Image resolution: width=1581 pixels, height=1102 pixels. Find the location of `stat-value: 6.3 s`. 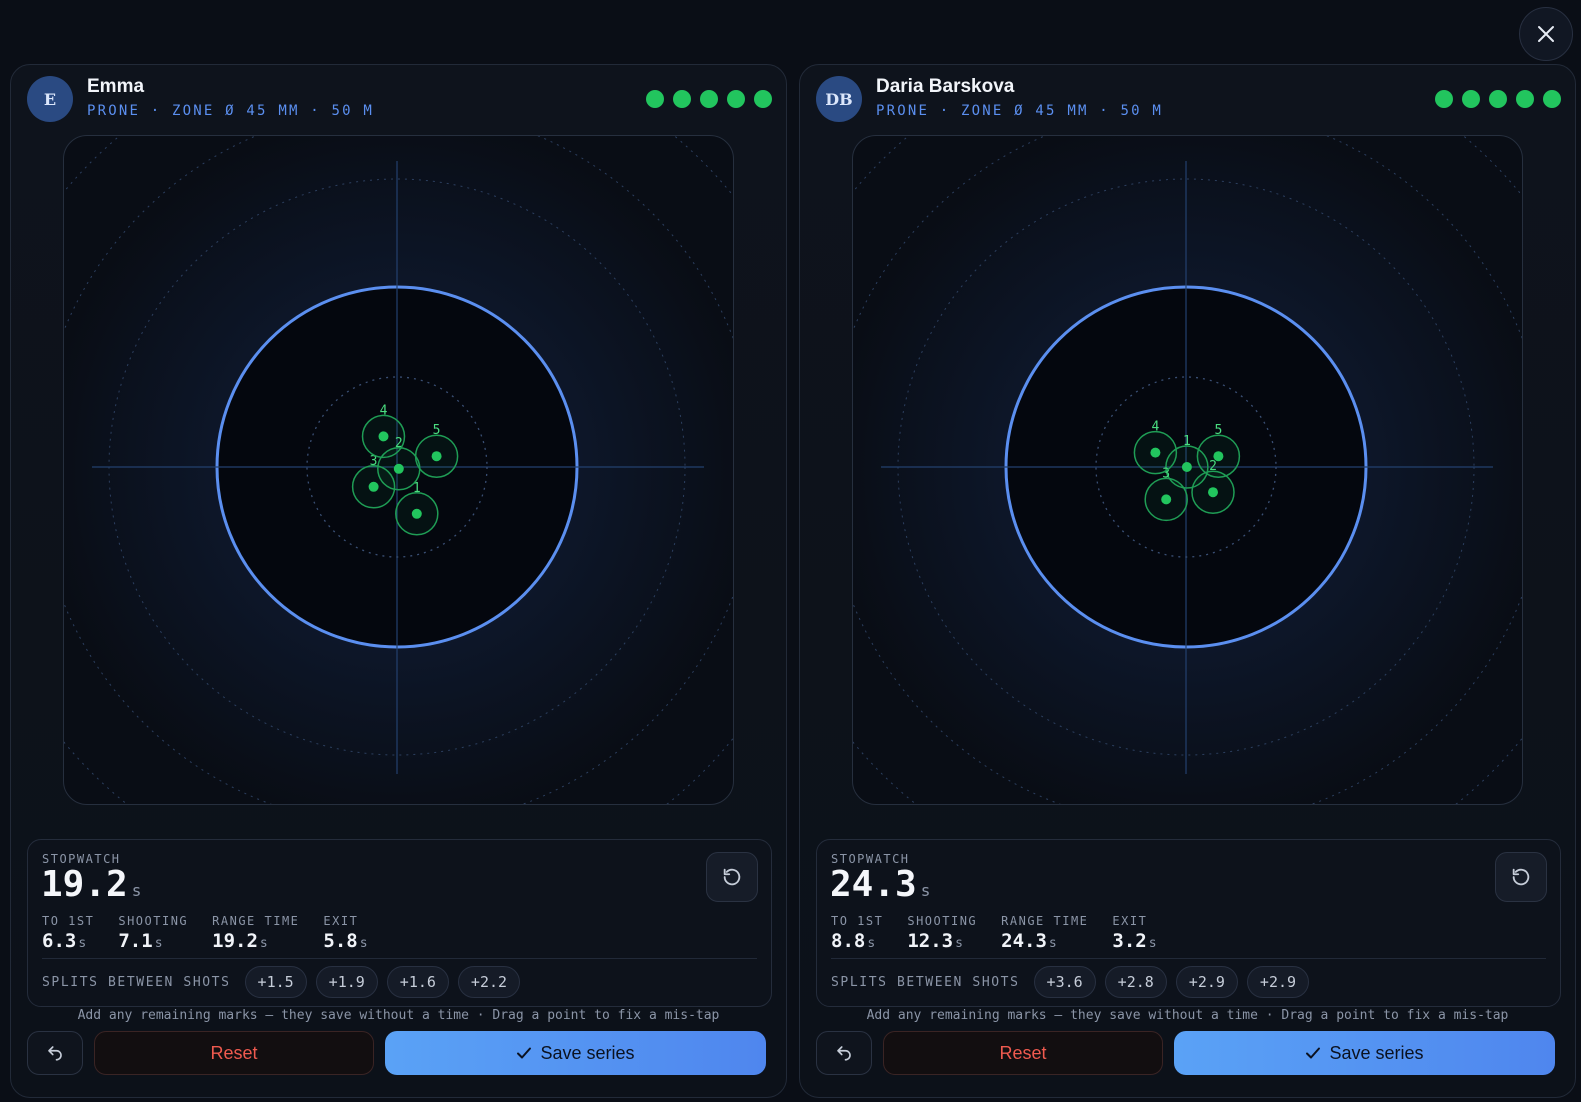

stat-value: 6.3 s is located at coordinates (68, 941).